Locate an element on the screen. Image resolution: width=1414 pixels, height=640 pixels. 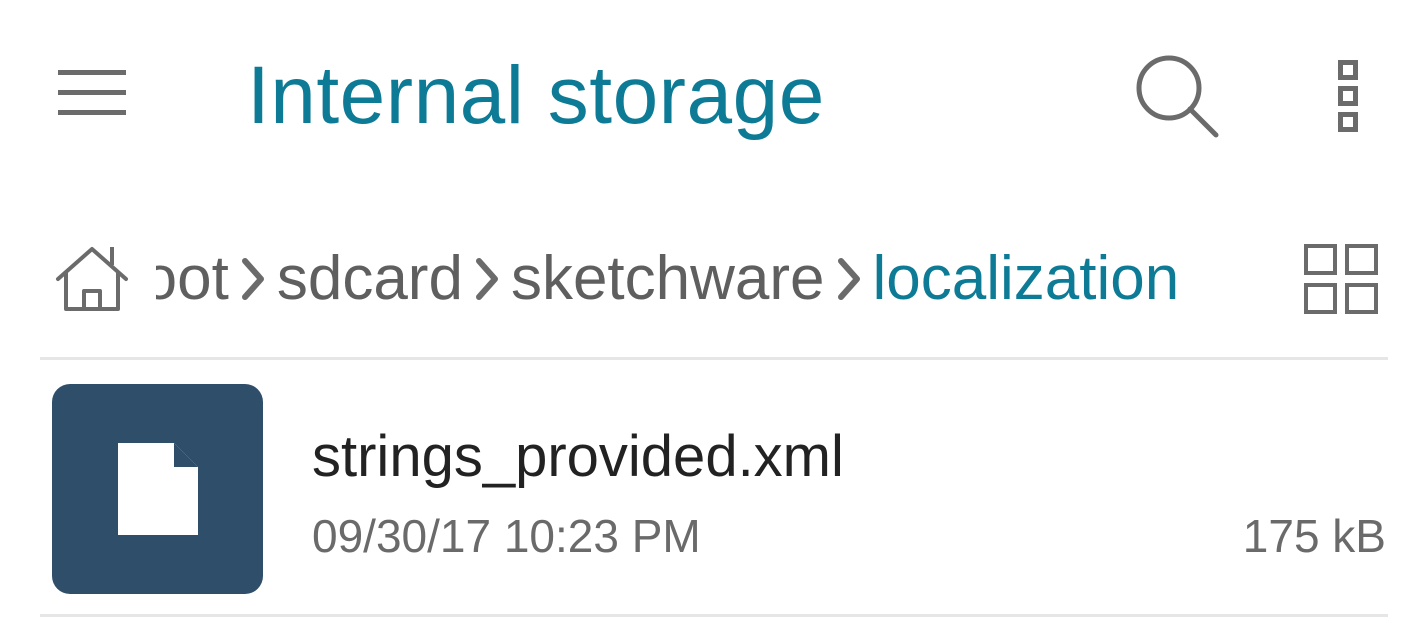
search-icon is located at coordinates (1177, 96).